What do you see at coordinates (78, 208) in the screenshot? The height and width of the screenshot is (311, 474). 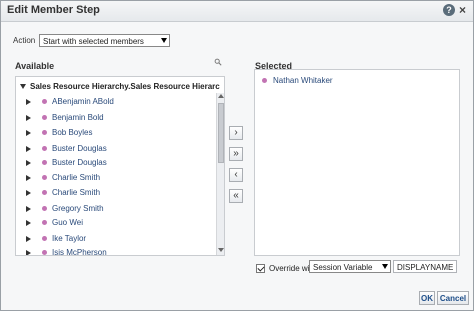 I see `tree-item-label: Gregory Smith` at bounding box center [78, 208].